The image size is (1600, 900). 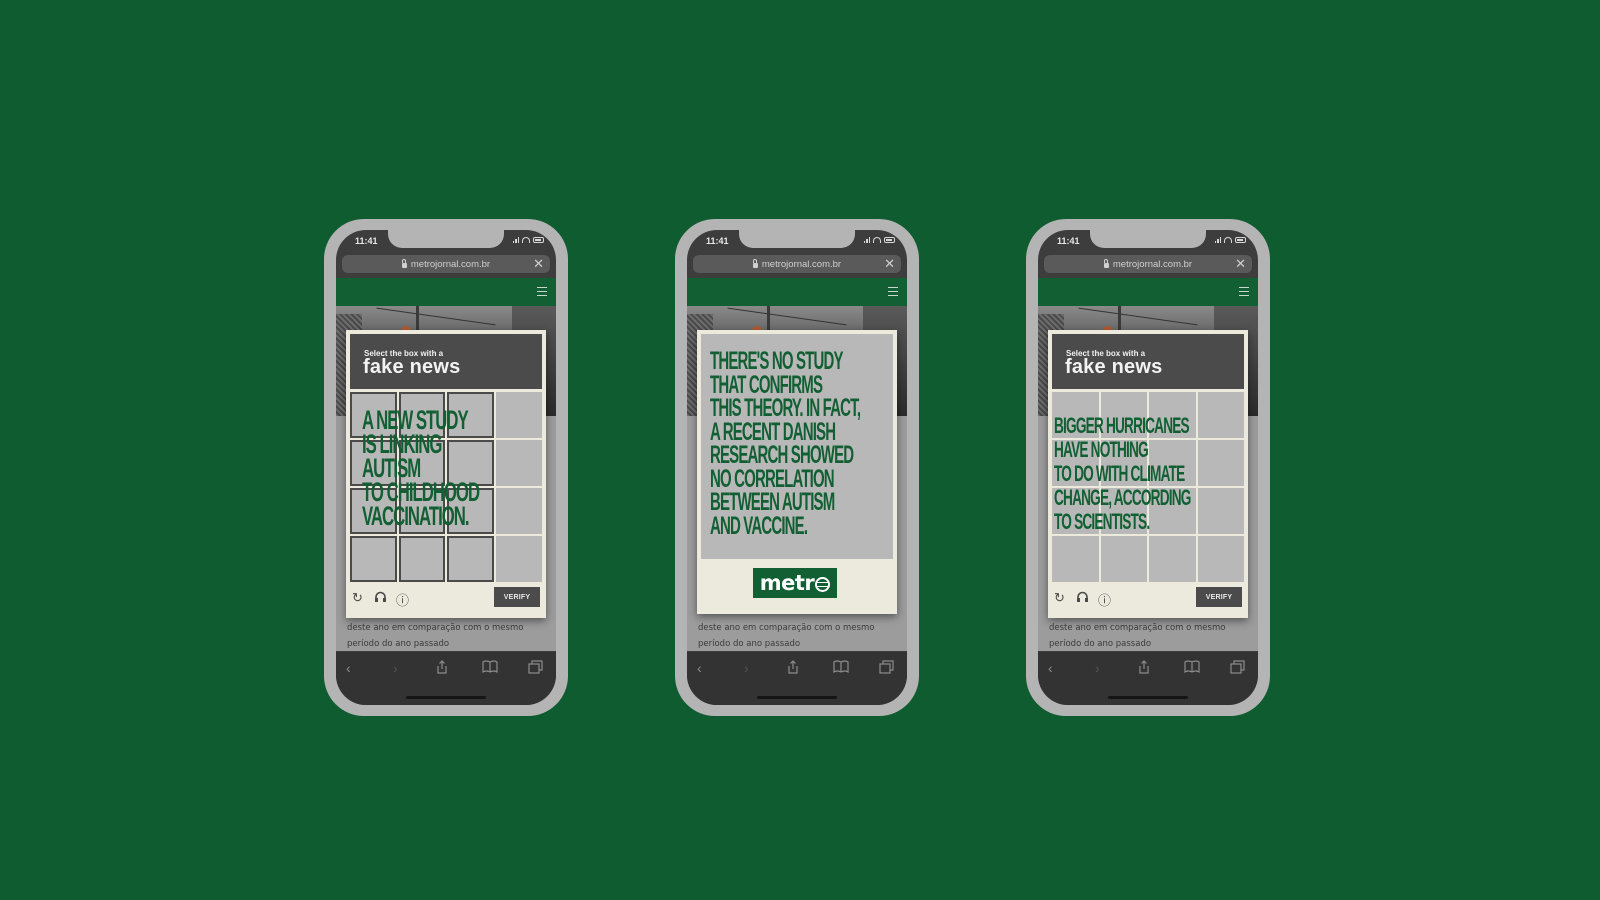 I want to click on phone-notch, so click(x=446, y=239).